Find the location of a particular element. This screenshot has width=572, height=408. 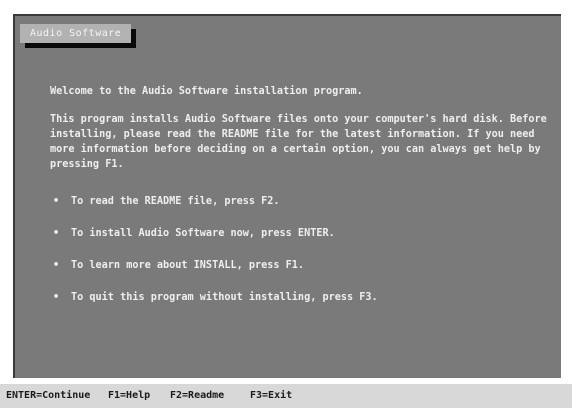

option-read-readme: • To read the README file, press F2. is located at coordinates (300, 201).